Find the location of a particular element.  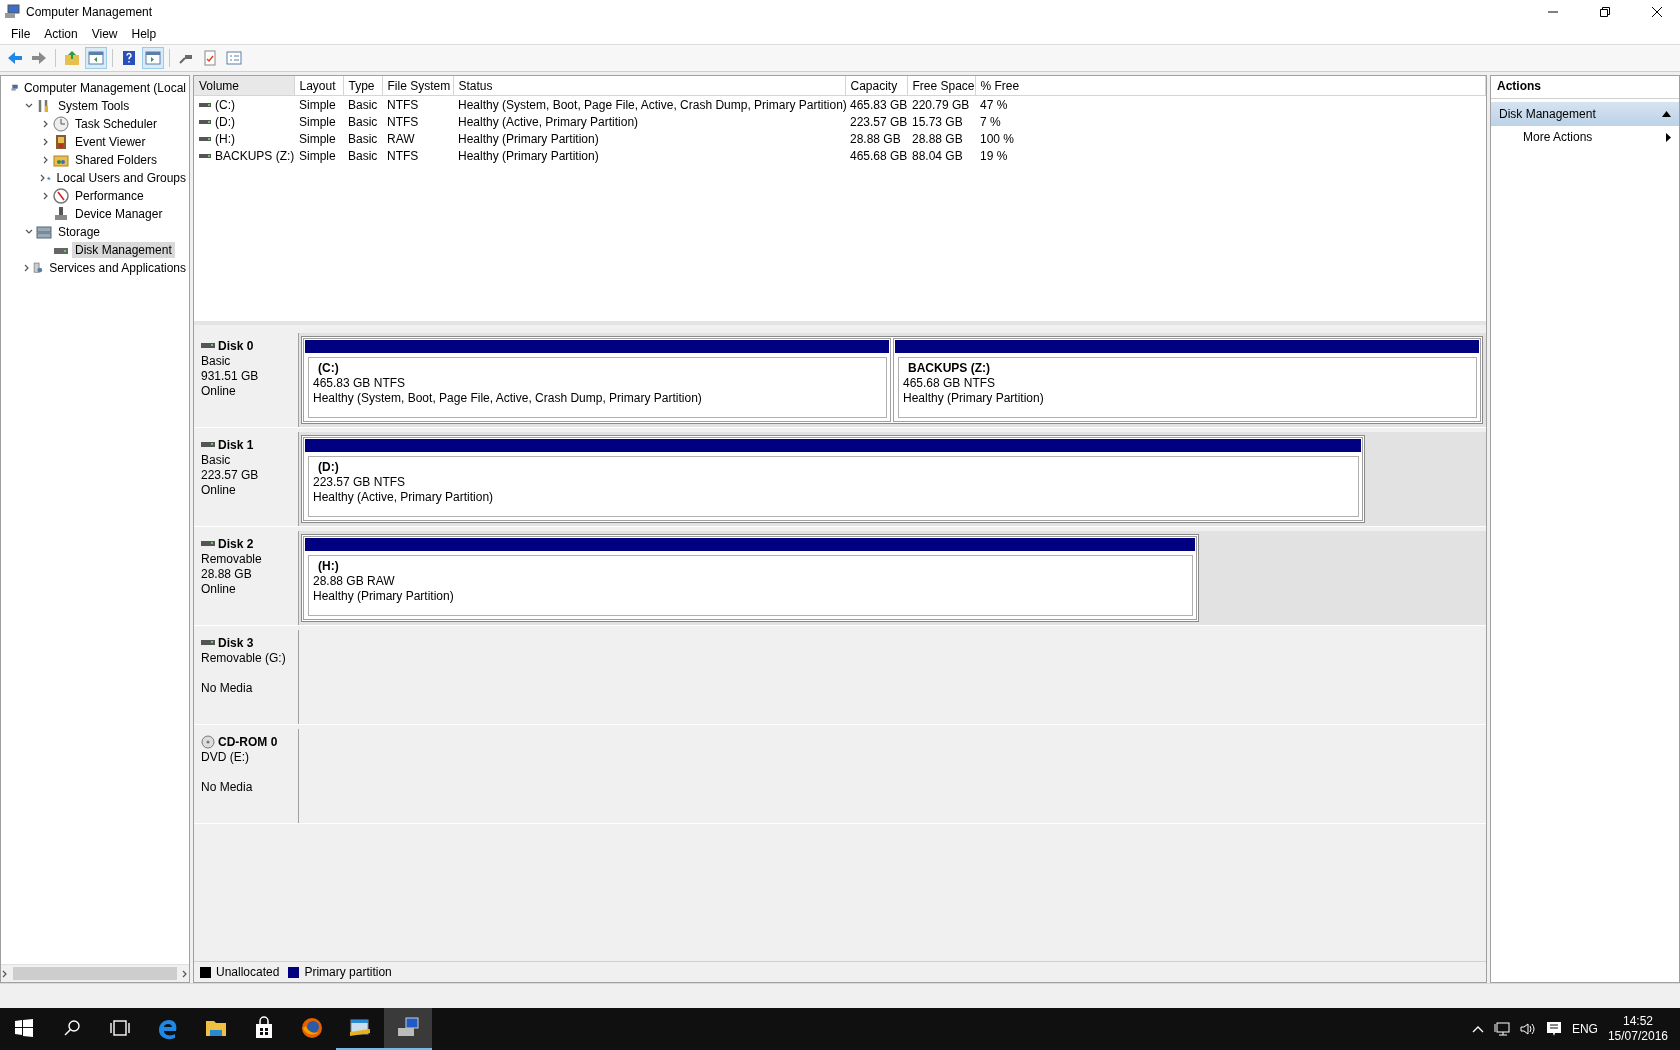

disk-type: Removable is located at coordinates (232, 559).